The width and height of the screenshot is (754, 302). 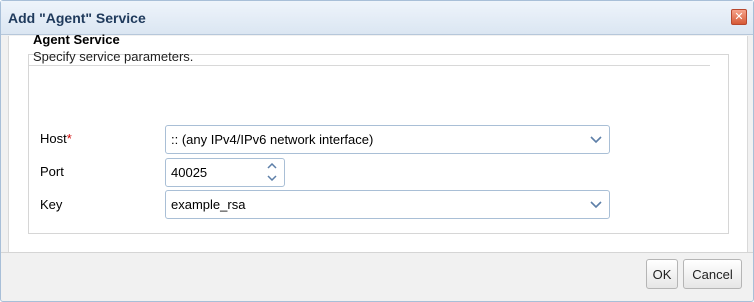 I want to click on chevron-up-icon, so click(x=272, y=166).